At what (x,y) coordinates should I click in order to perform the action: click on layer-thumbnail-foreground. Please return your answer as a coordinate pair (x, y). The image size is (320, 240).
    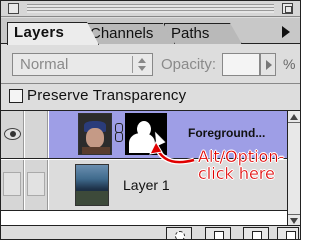
    Looking at the image, I should click on (95, 134).